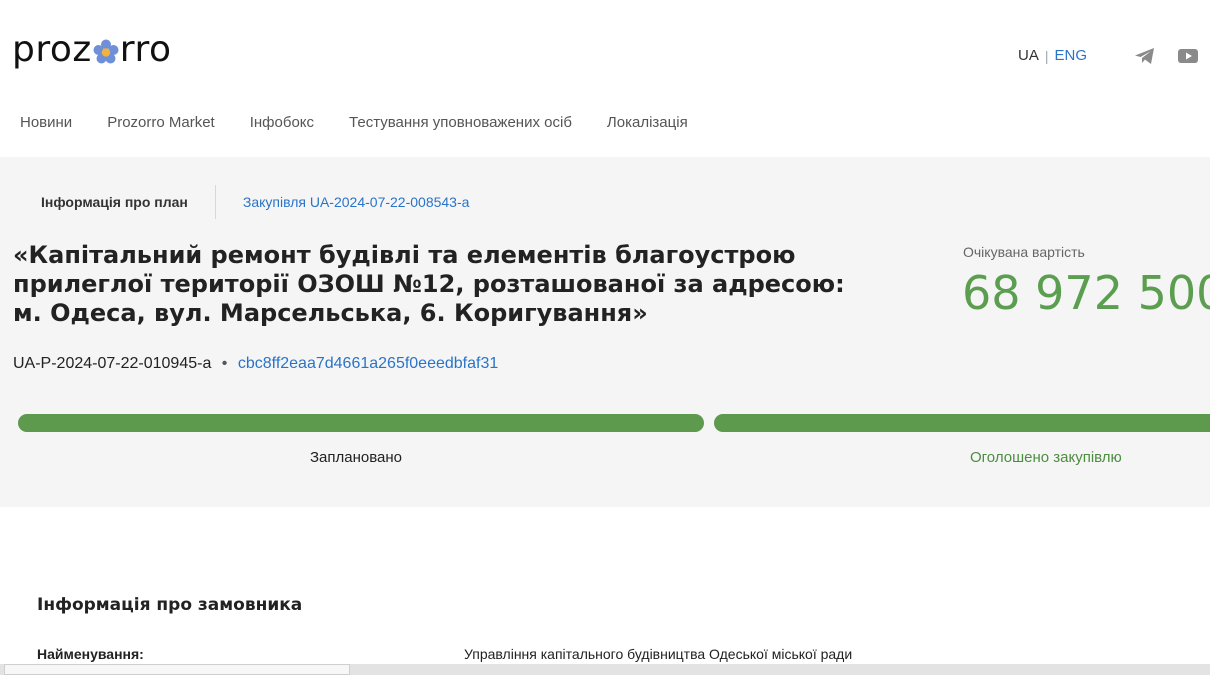  Describe the element at coordinates (145, 49) in the screenshot. I see `logo-text-suffix: rro` at that location.